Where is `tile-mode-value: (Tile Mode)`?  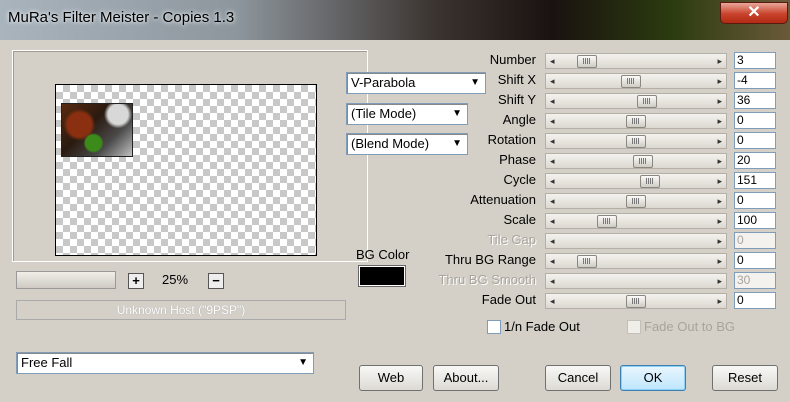
tile-mode-value: (Tile Mode) is located at coordinates (384, 113).